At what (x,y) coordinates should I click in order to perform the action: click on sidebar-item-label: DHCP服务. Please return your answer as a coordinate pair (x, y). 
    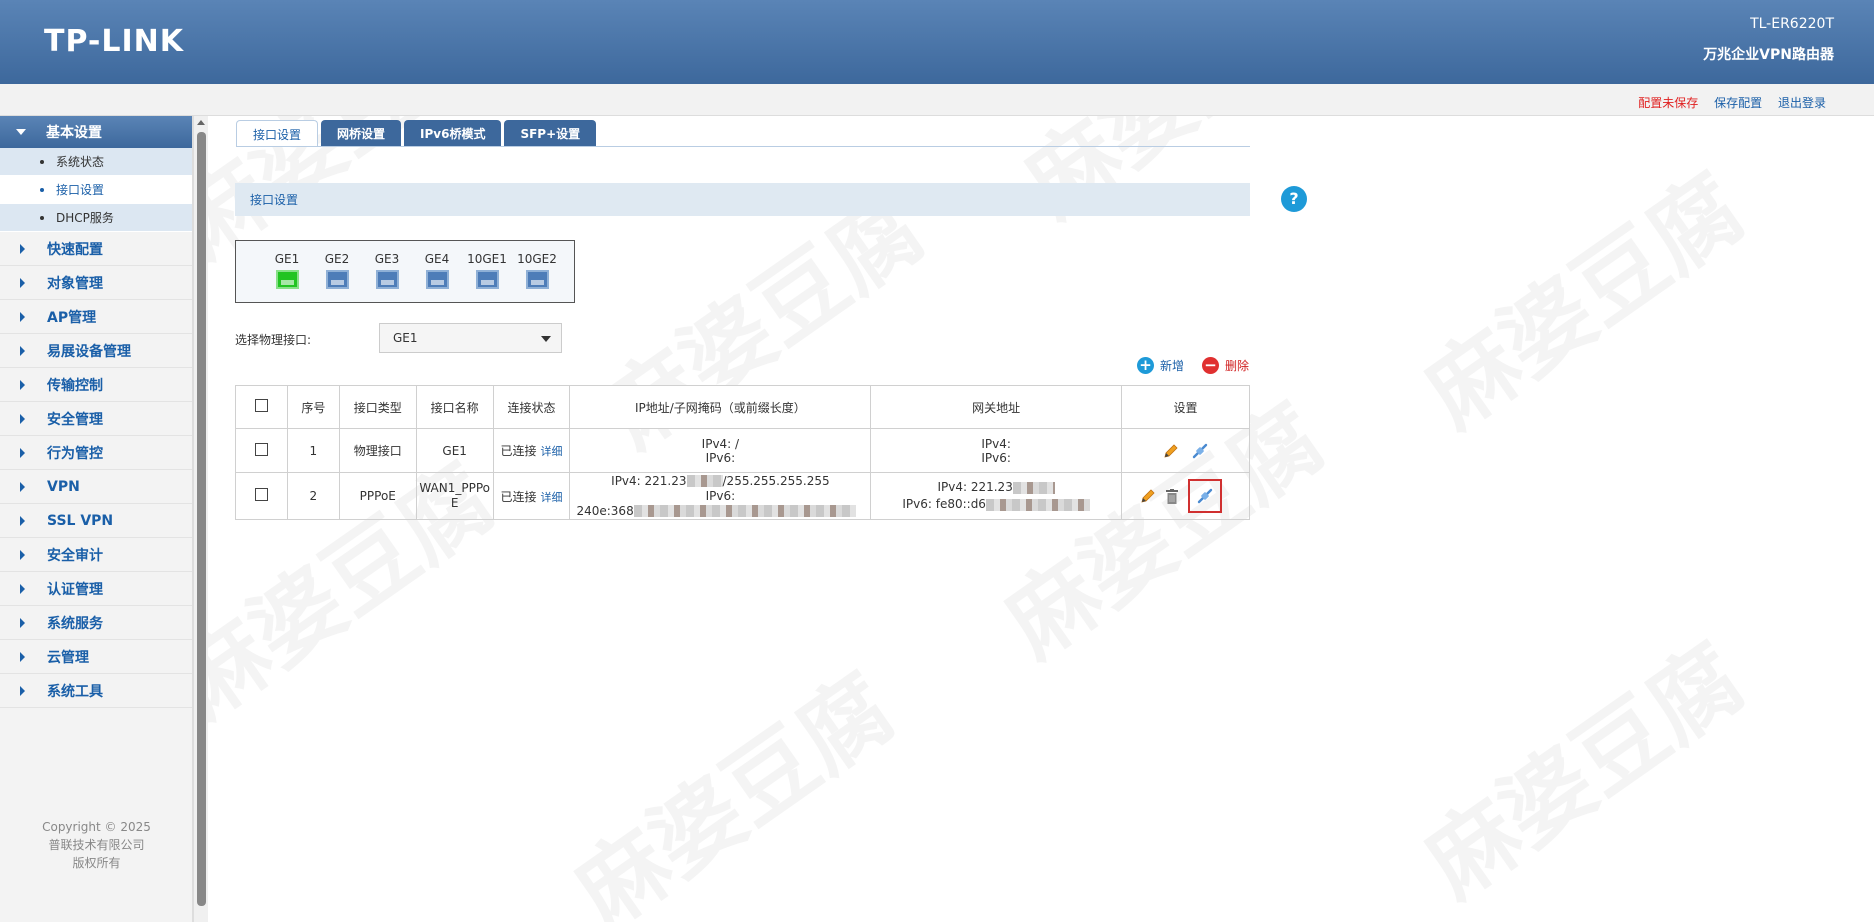
    Looking at the image, I should click on (85, 218).